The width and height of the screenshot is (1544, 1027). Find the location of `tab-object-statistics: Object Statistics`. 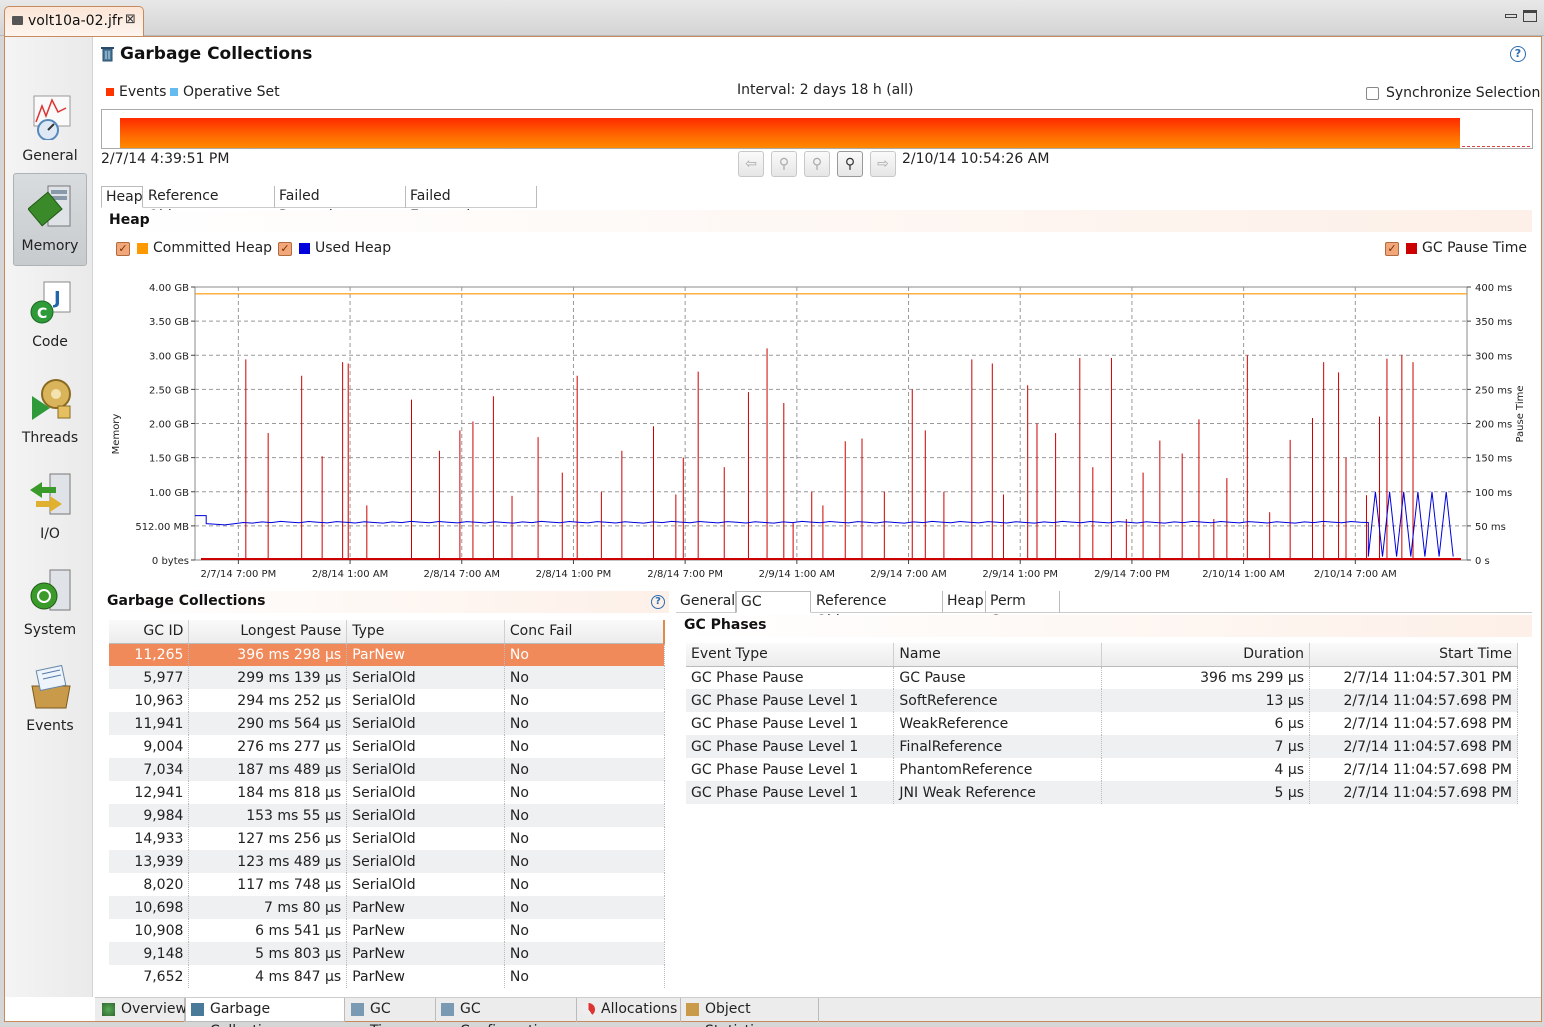

tab-object-statistics: Object Statistics is located at coordinates (750, 1012).